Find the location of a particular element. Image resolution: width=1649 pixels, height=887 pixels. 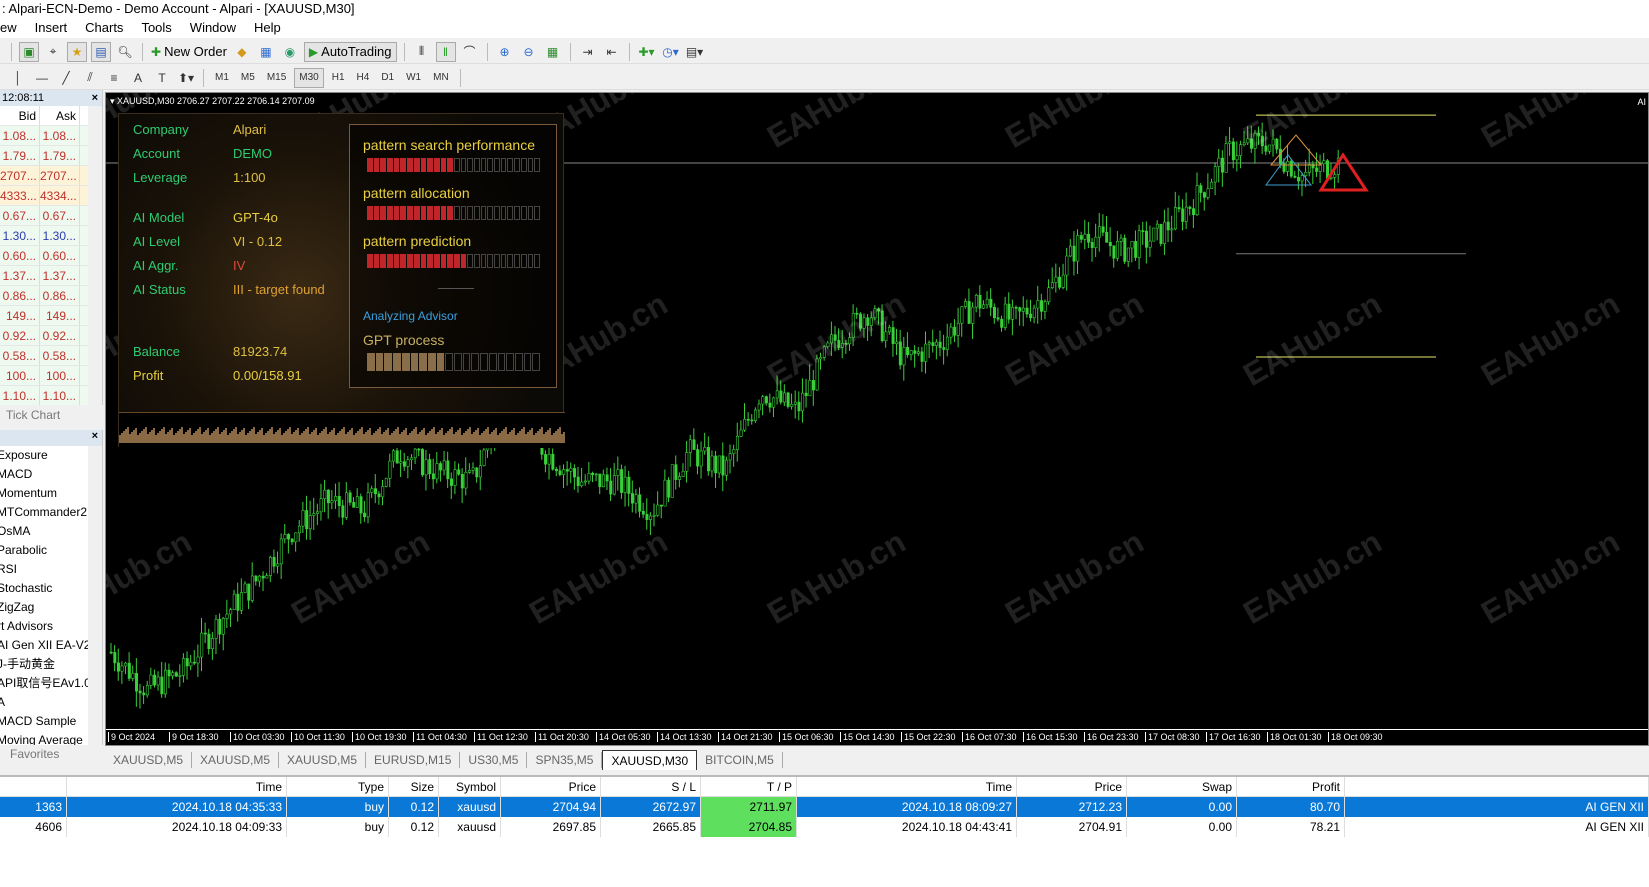

chart-shift-icon: ⇤ is located at coordinates (612, 52).